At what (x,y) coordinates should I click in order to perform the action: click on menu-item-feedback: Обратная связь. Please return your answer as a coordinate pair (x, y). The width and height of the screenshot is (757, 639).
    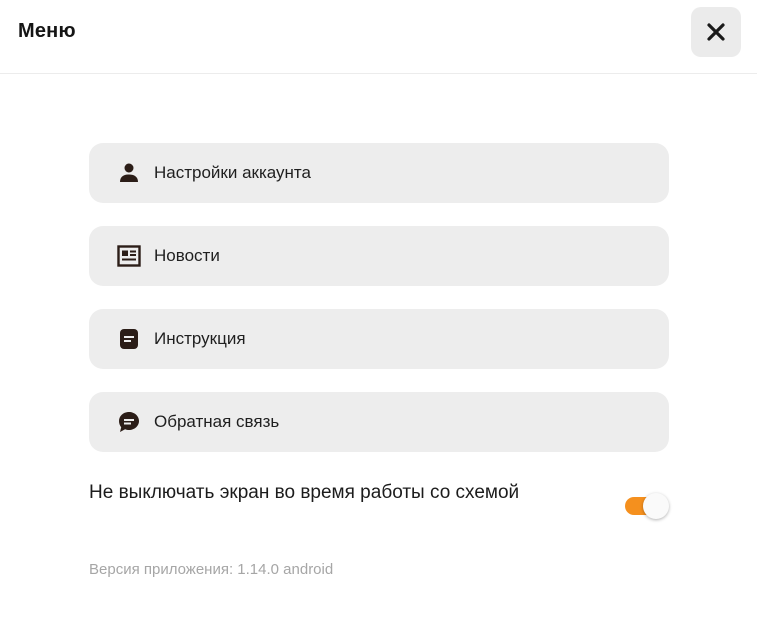
    Looking at the image, I should click on (379, 422).